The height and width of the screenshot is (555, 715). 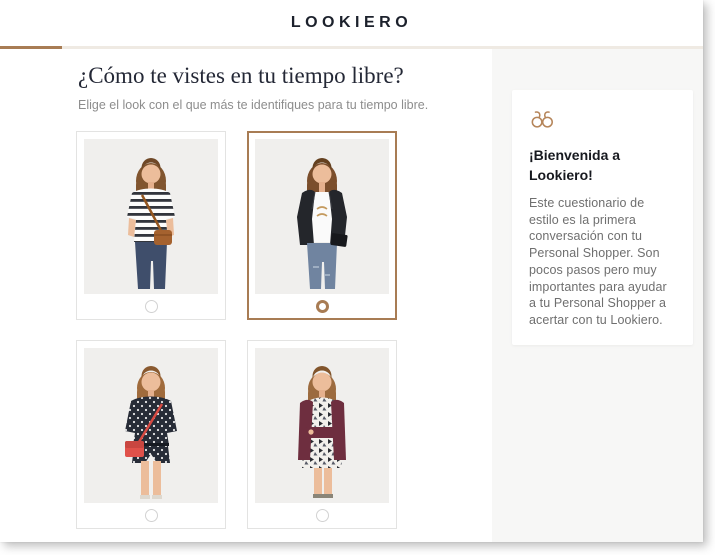 I want to click on look-option-burgundy-cardigan, so click(x=322, y=434).